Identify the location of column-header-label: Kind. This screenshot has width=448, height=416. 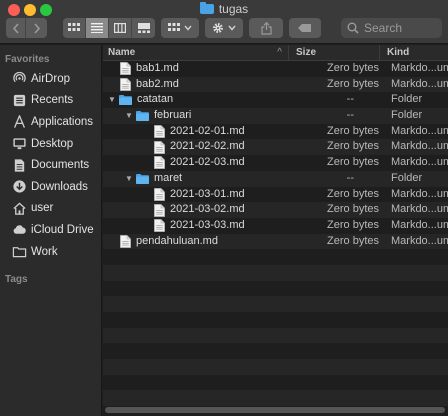
(398, 52).